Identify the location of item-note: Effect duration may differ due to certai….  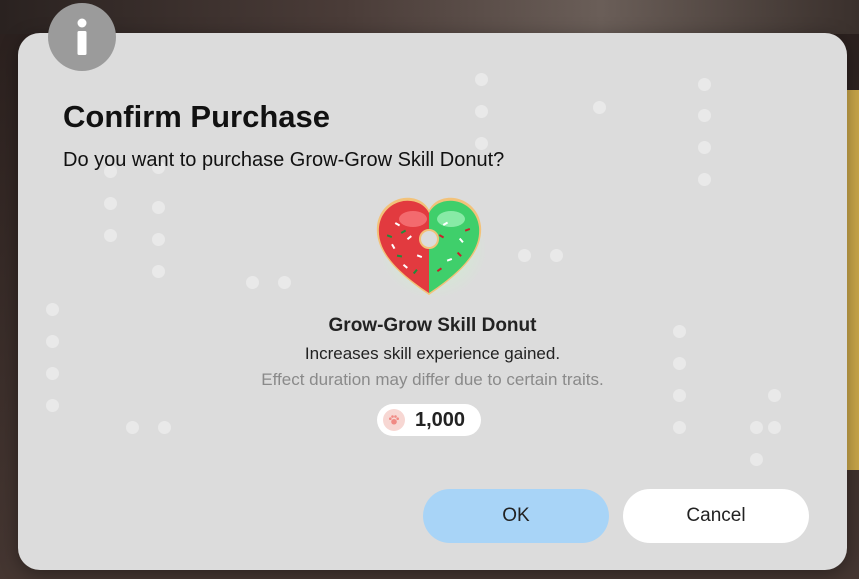
(432, 379).